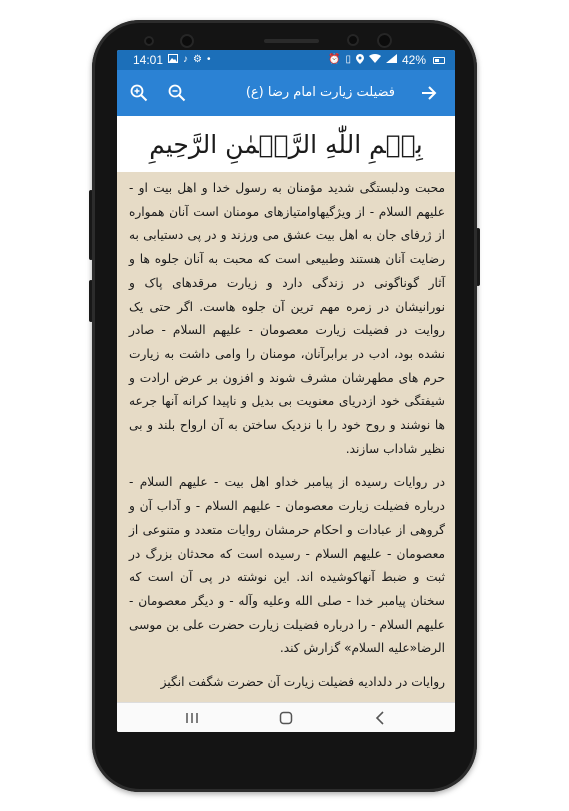 The height and width of the screenshot is (811, 569). I want to click on nav-back-button, so click(380, 718).